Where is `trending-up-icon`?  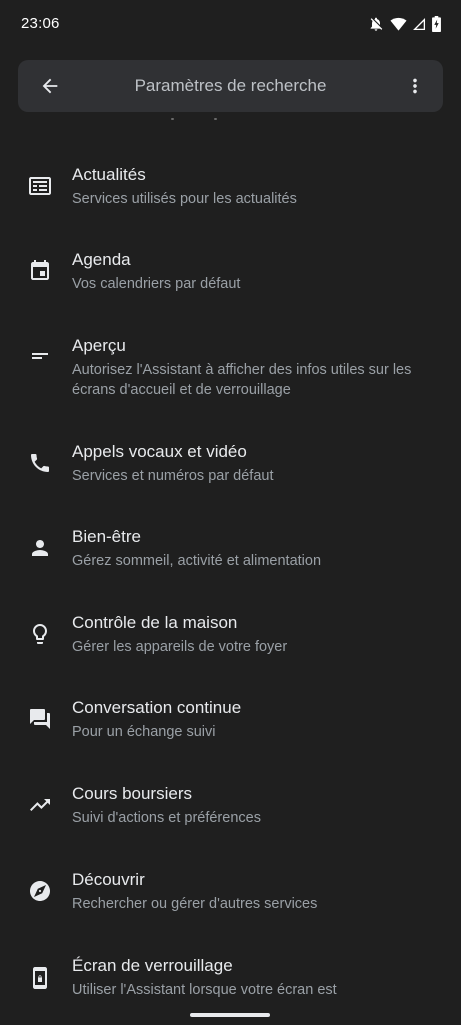
trending-up-icon is located at coordinates (40, 805).